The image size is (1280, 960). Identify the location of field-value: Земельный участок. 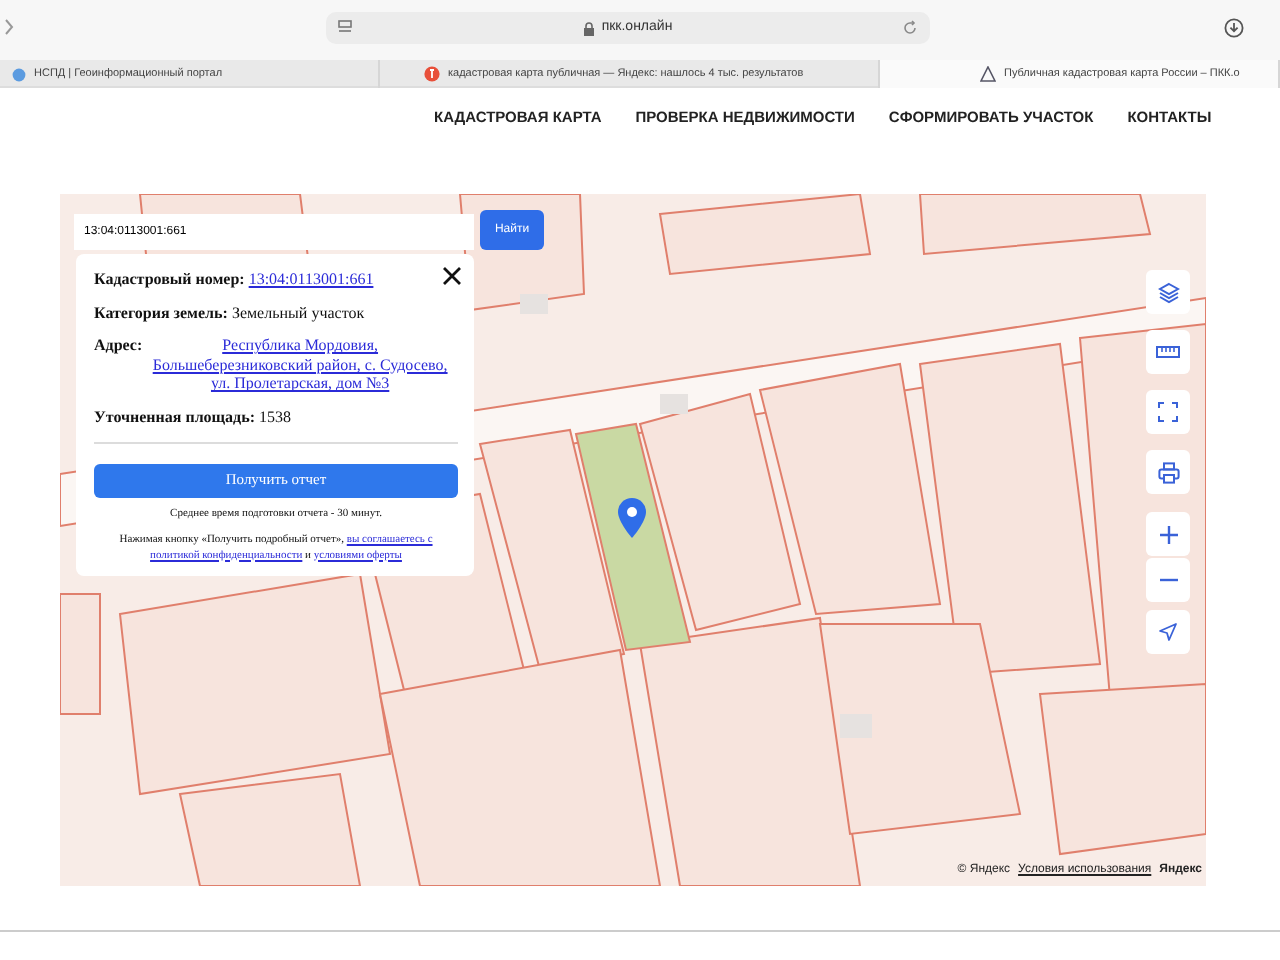
(298, 312).